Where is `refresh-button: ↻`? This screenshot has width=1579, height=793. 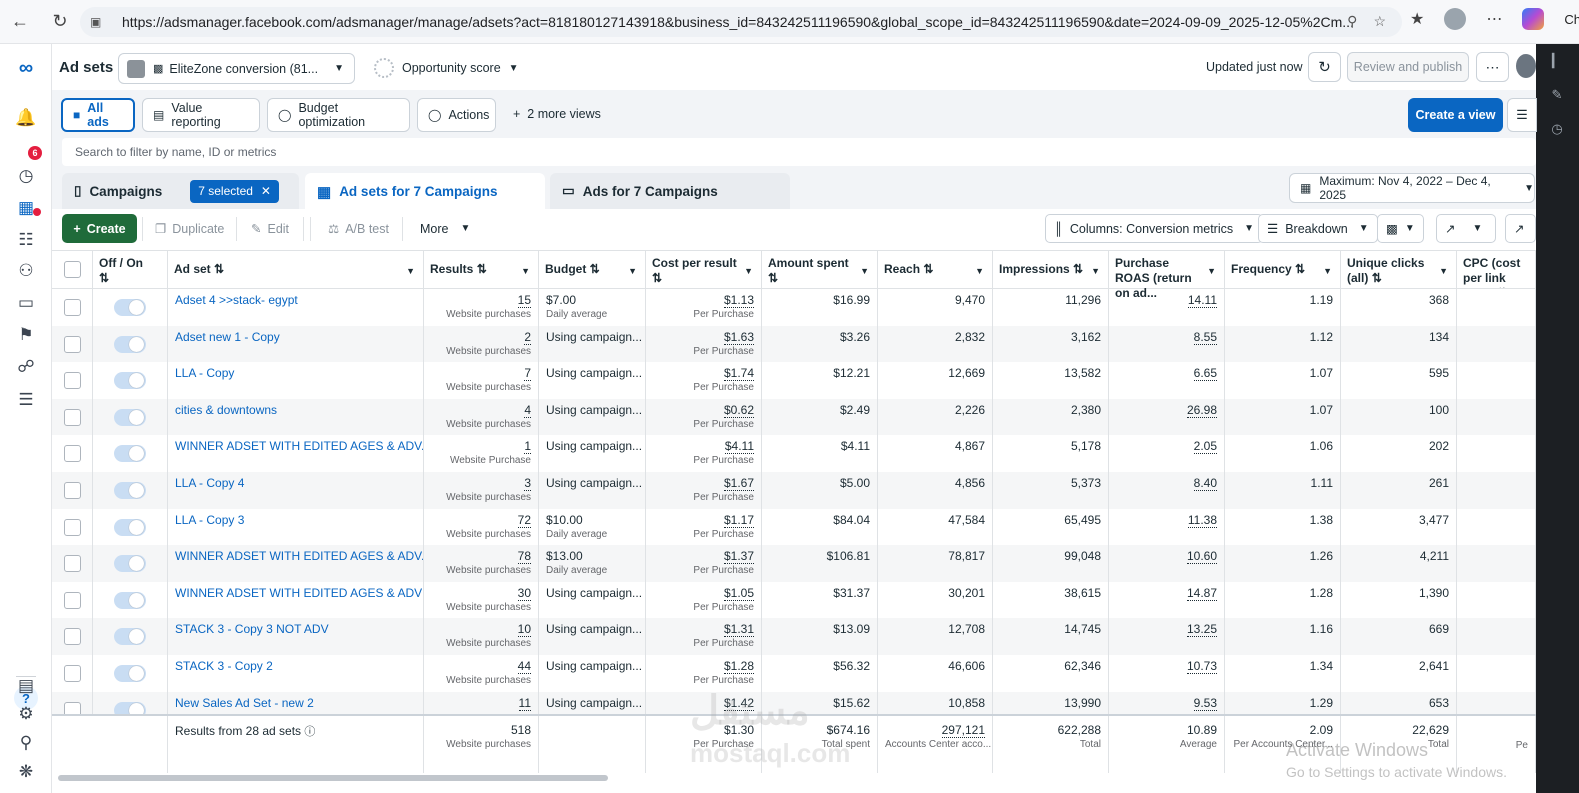
refresh-button: ↻ is located at coordinates (1324, 67).